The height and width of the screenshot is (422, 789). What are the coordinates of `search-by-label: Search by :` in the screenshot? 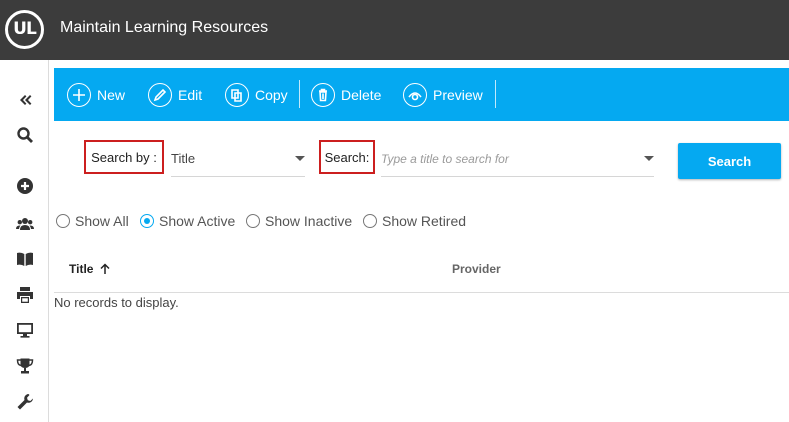 It's located at (124, 157).